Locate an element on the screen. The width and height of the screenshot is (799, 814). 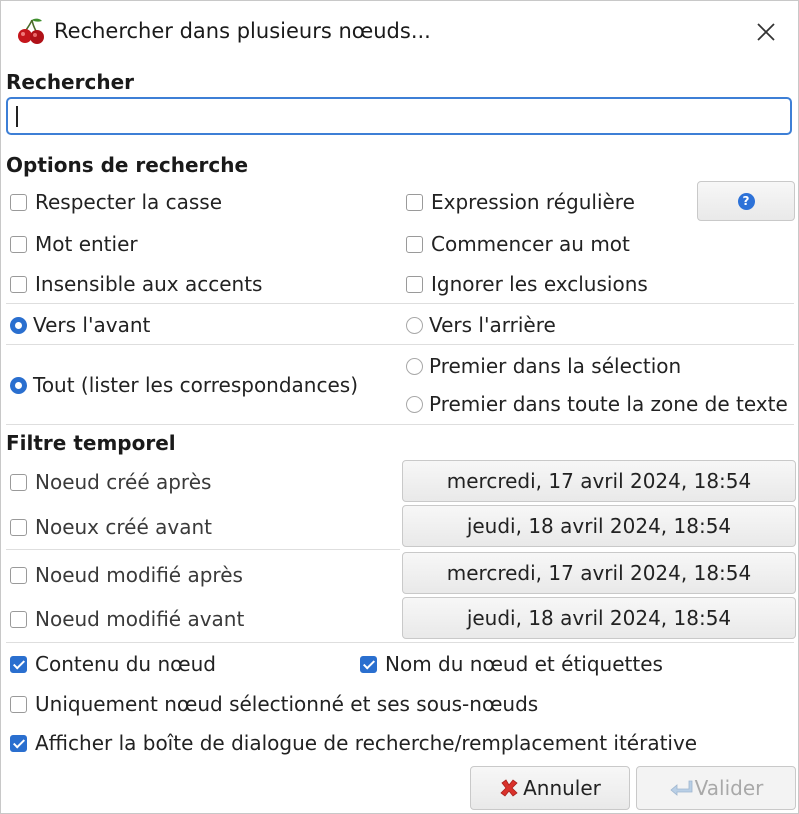
time-filter-title: Filtre temporel is located at coordinates (91, 443).